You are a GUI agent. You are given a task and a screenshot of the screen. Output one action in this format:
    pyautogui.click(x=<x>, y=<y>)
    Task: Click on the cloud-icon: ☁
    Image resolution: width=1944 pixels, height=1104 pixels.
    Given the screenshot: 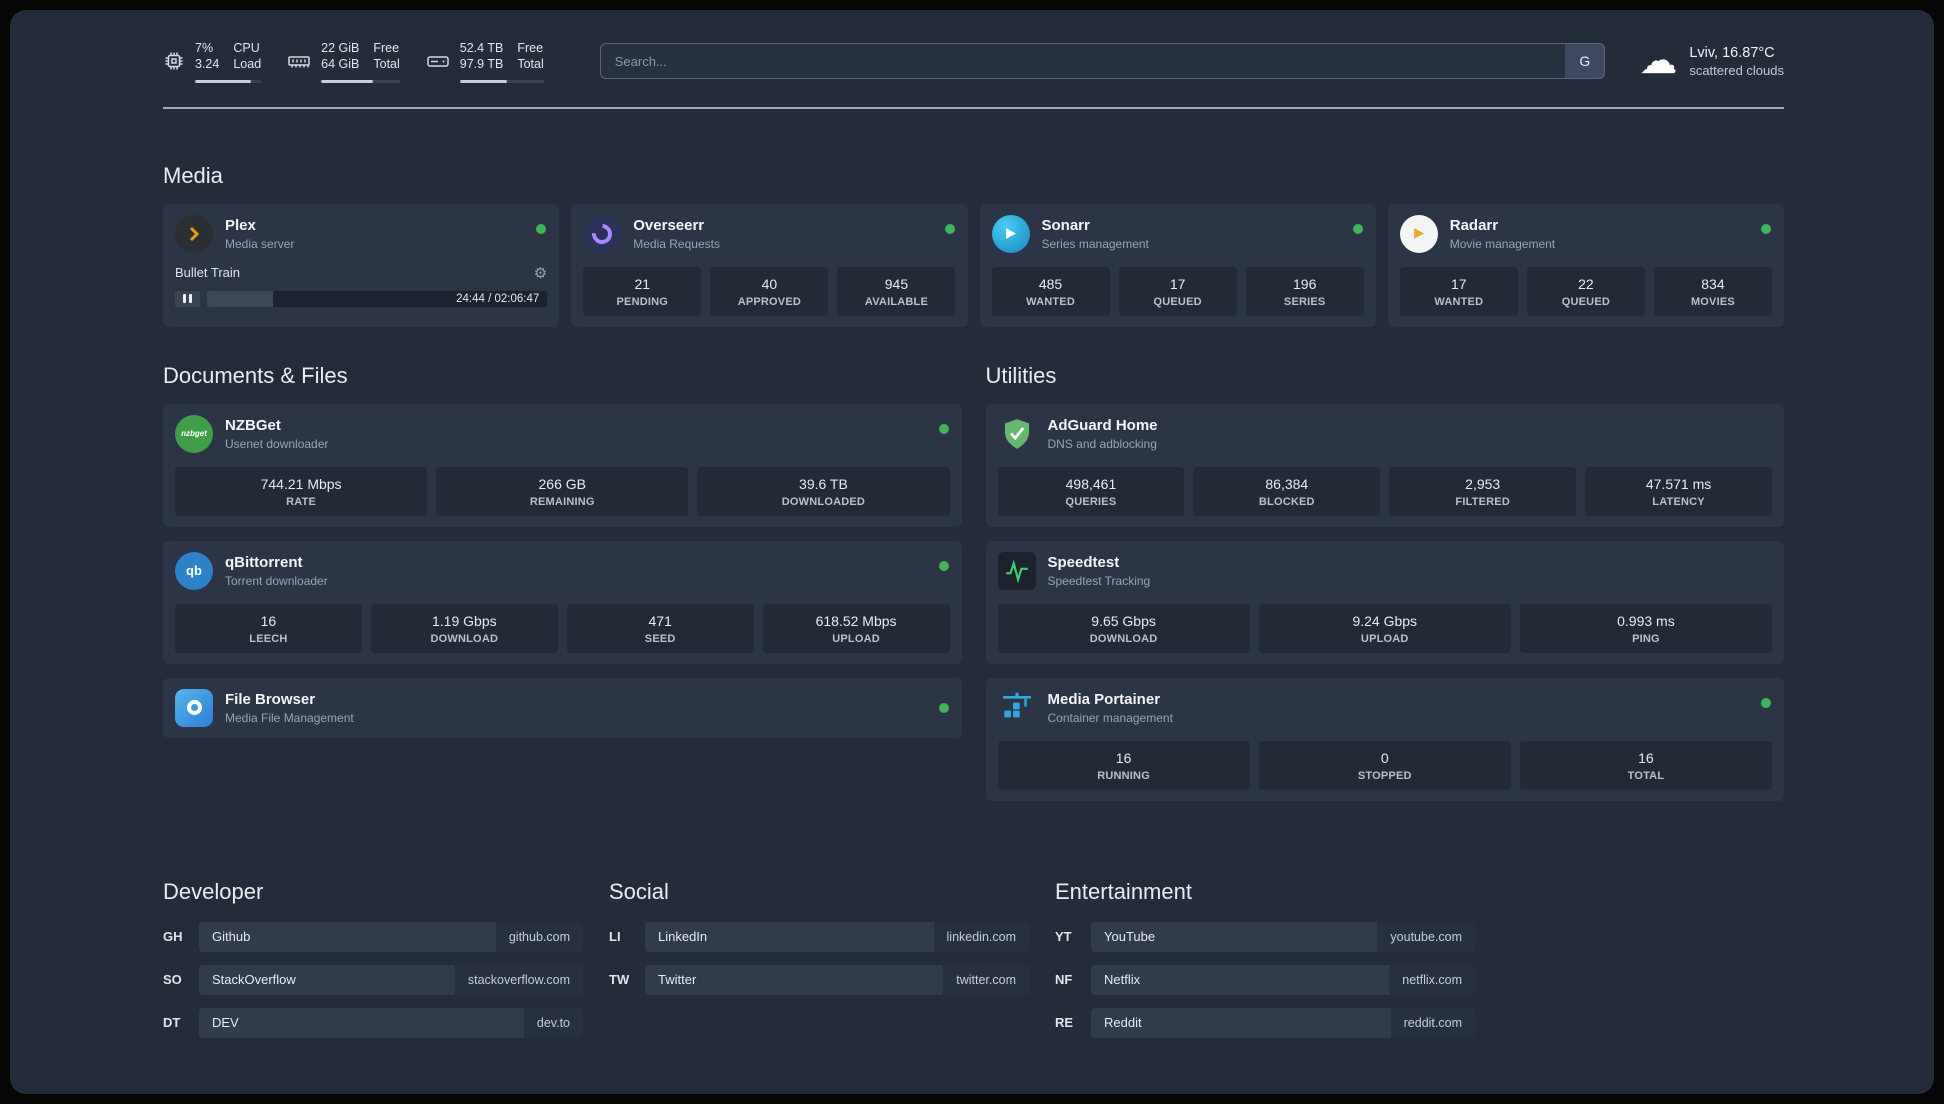 What is the action you would take?
    pyautogui.click(x=1658, y=61)
    